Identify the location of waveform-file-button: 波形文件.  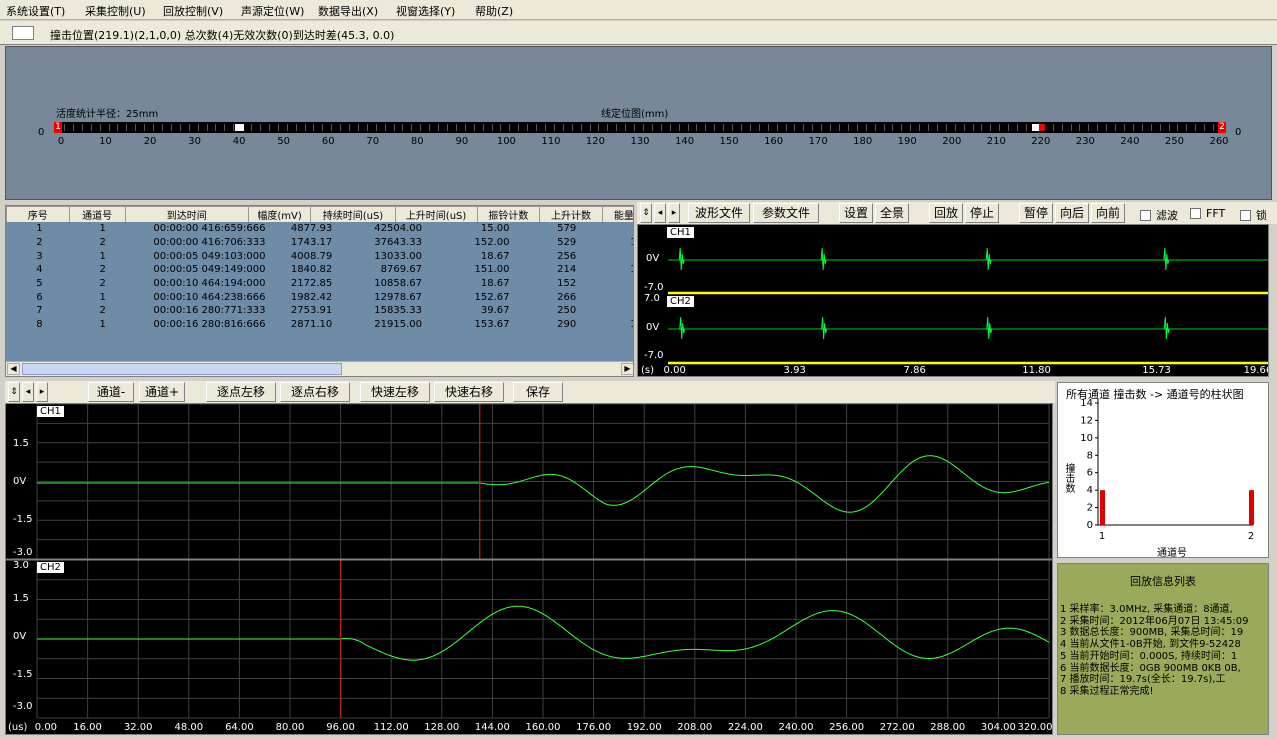
(719, 213).